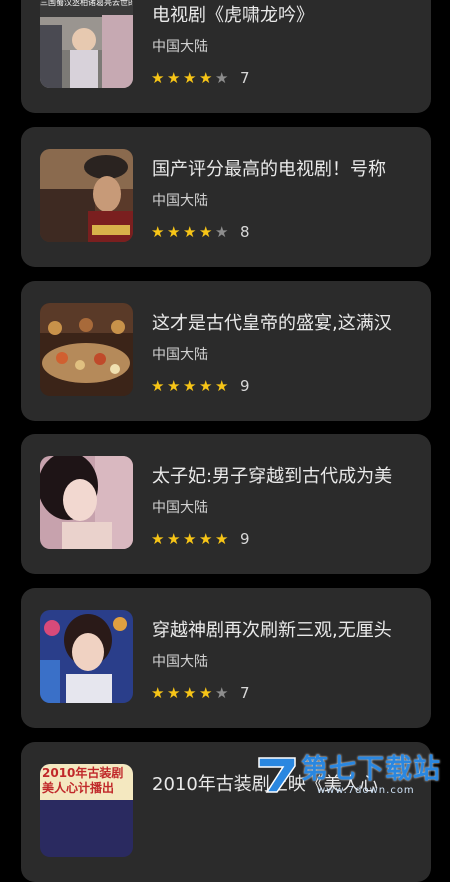 This screenshot has height=882, width=450. What do you see at coordinates (287, 170) in the screenshot?
I see `drama-title: 国产评分最高的电视剧！号称` at bounding box center [287, 170].